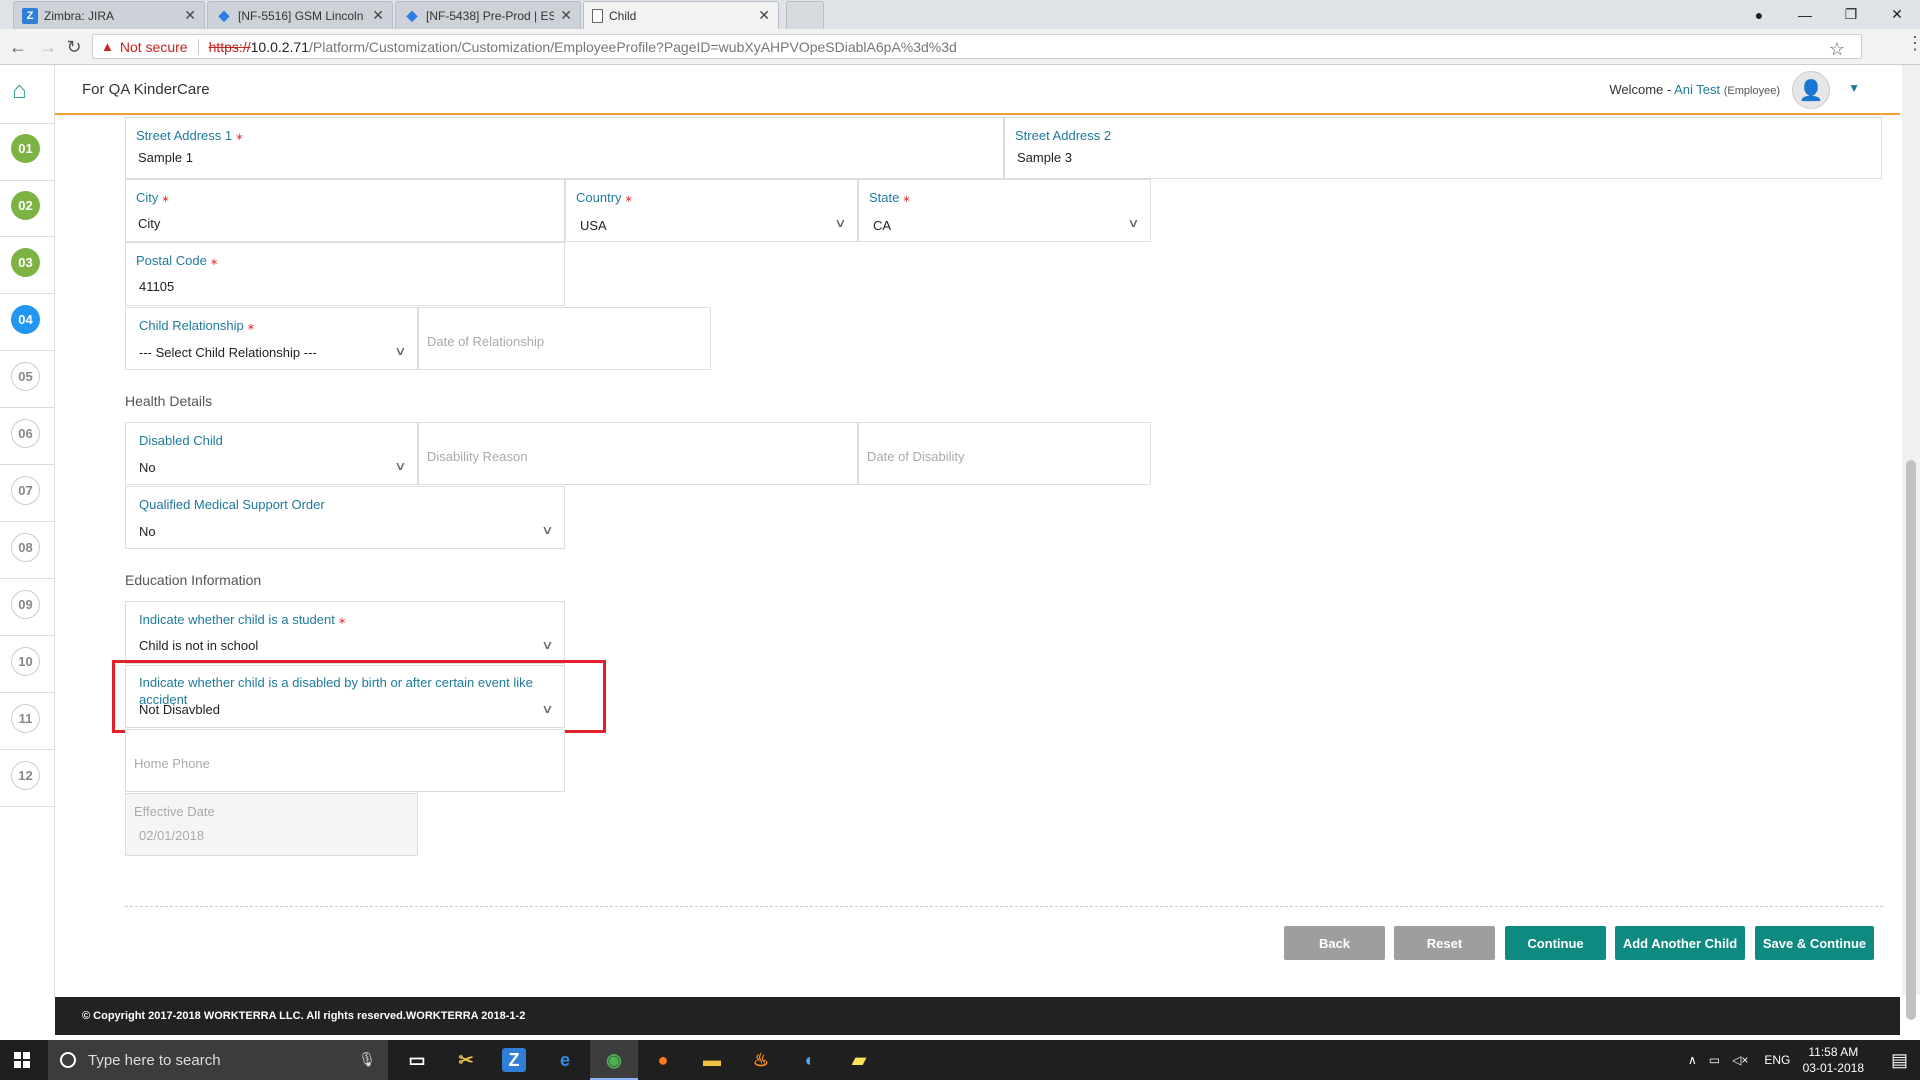  Describe the element at coordinates (1899, 1060) in the screenshot. I see `action-center-icon: ▤` at that location.